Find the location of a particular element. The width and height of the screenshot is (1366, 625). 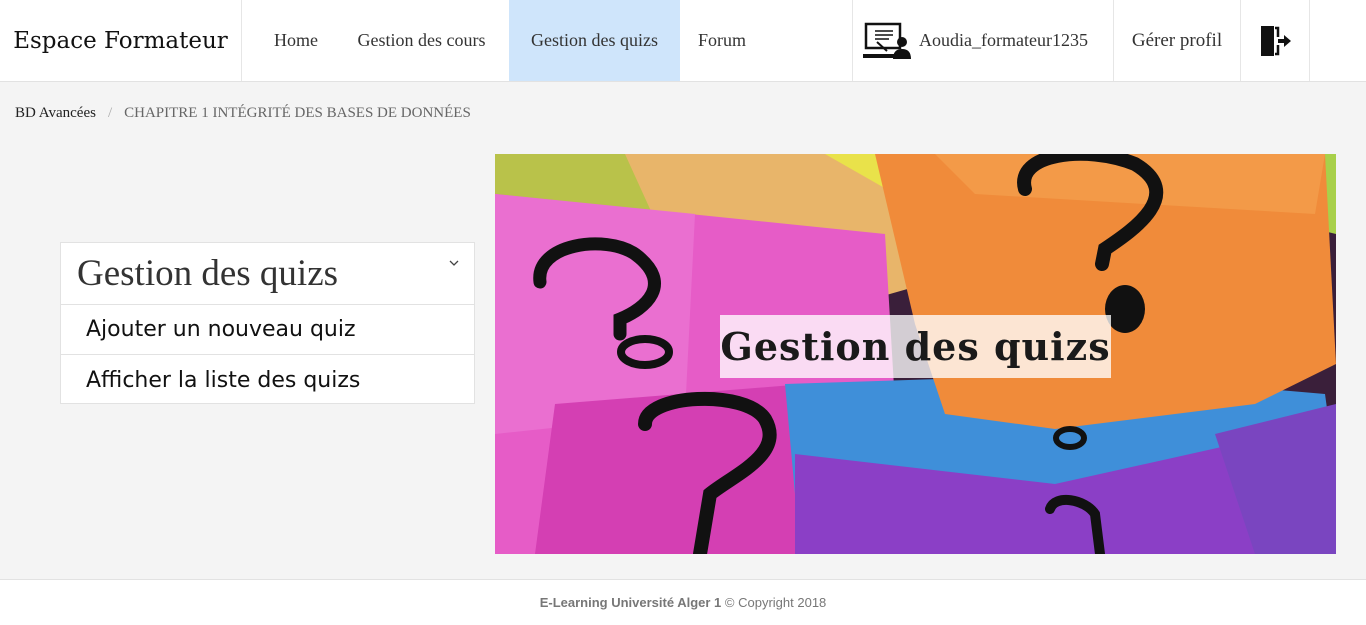

manage-profile-link: Gérer profil is located at coordinates (1177, 40).